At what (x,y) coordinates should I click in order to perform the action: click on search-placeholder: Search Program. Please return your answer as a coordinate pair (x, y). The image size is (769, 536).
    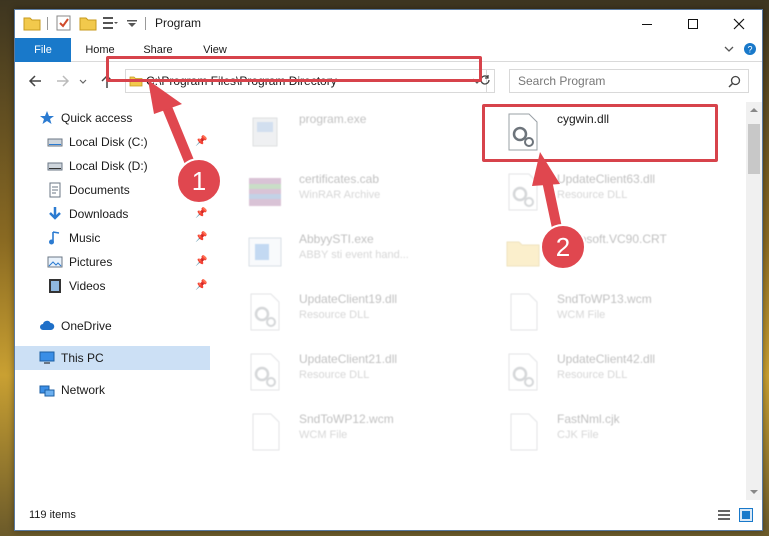
    Looking at the image, I should click on (562, 81).